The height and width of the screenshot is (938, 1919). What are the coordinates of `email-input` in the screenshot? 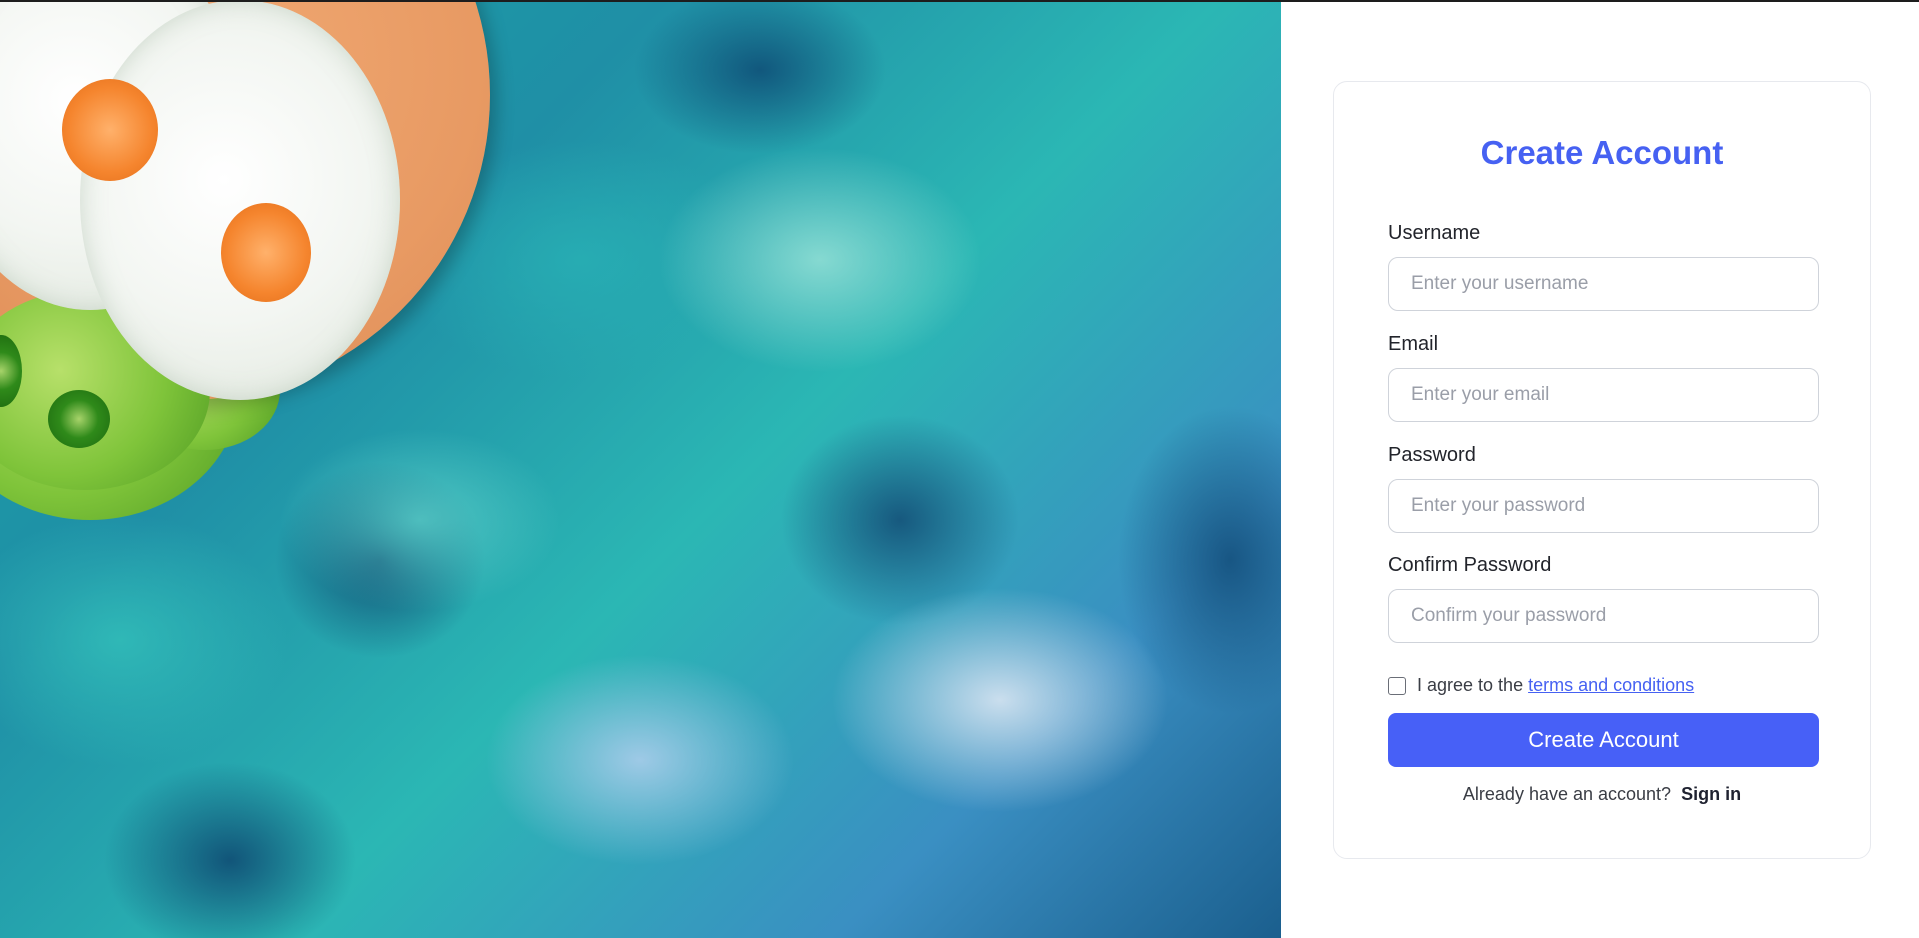 It's located at (1603, 395).